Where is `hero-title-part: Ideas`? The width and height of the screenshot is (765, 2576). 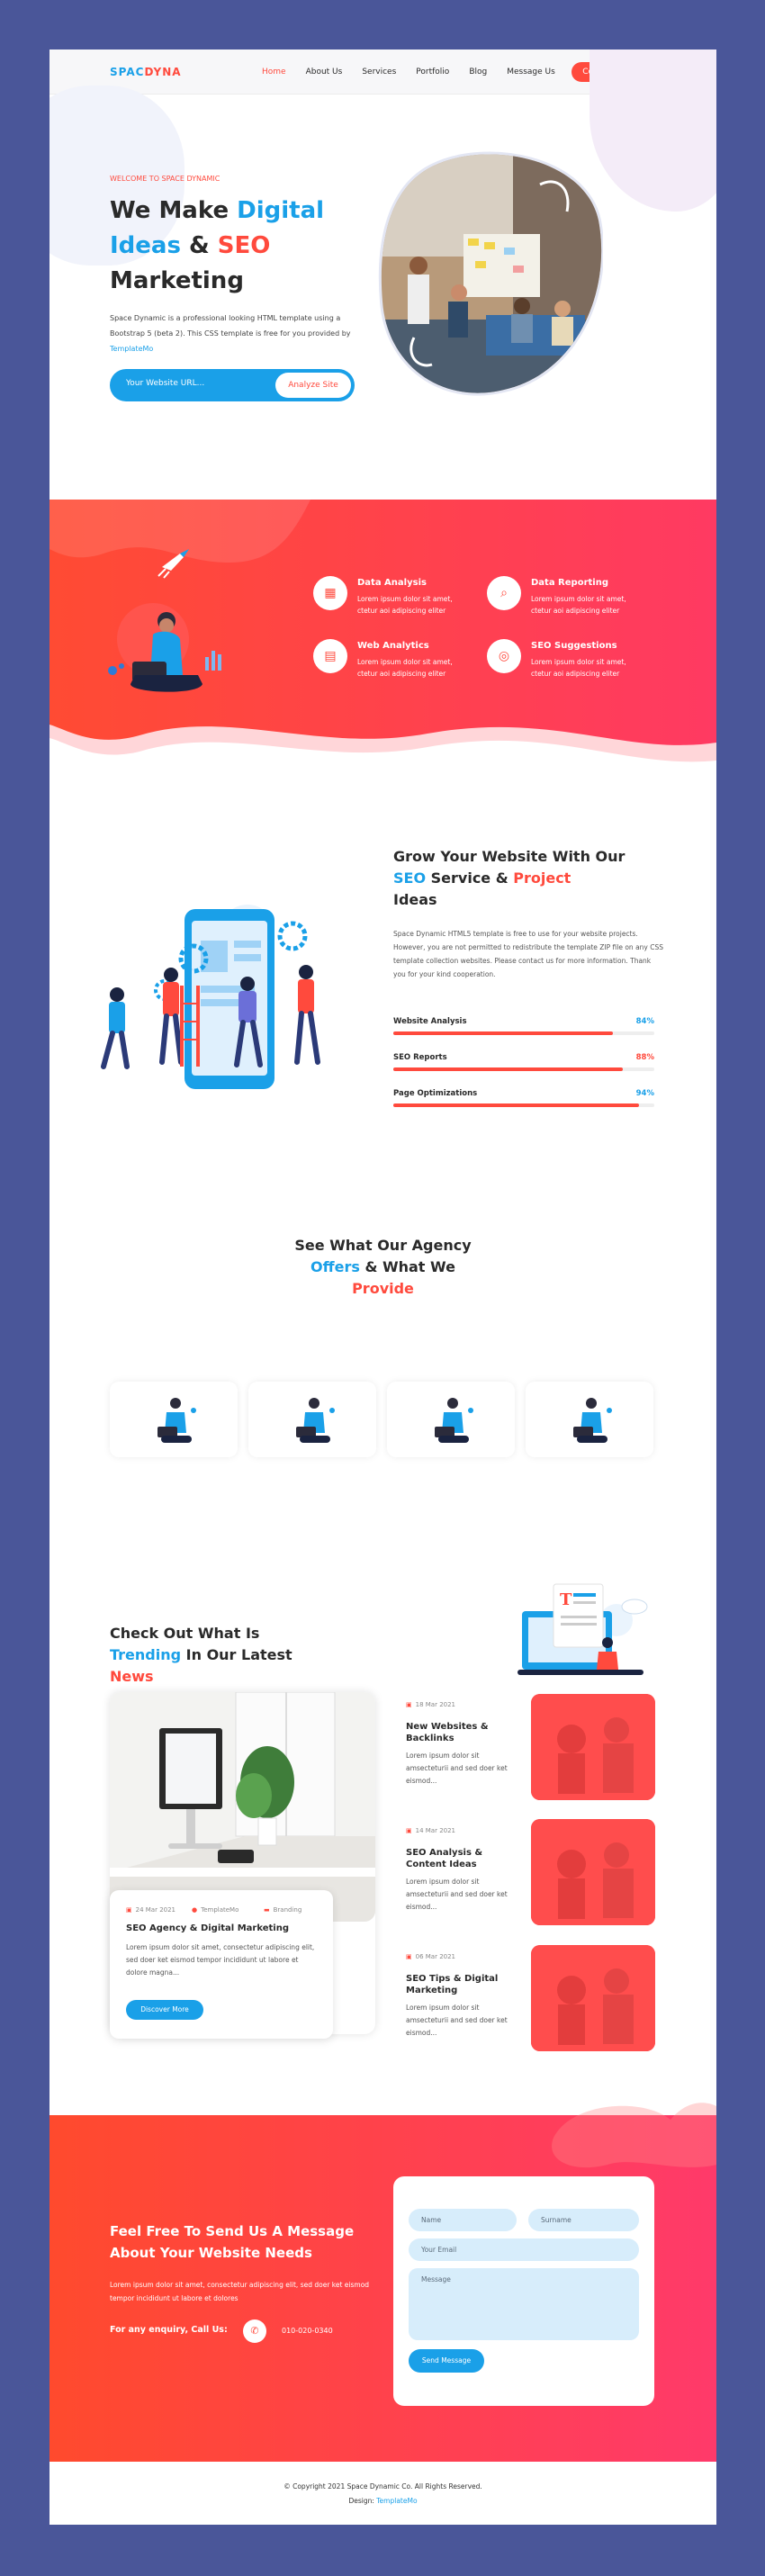
hero-title-part: Ideas is located at coordinates (146, 245).